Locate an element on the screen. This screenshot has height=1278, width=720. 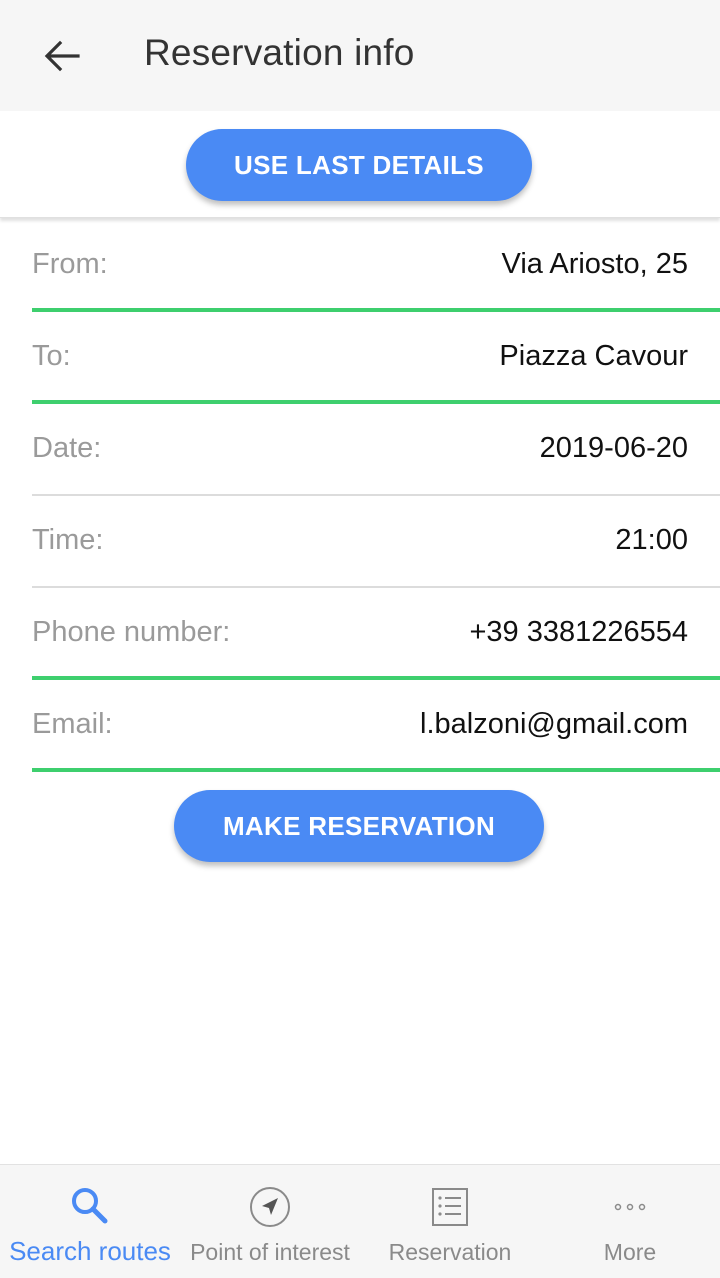
use-last-details-button: USE LAST DETAILS is located at coordinates (359, 165).